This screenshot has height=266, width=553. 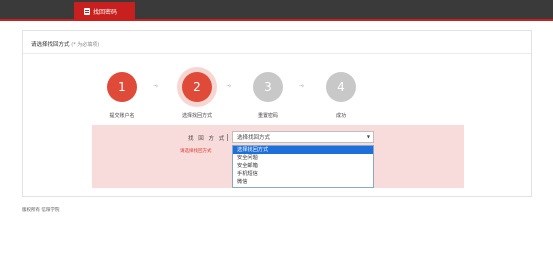 I want to click on step-2: 2 选择找回方式, so click(x=197, y=93).